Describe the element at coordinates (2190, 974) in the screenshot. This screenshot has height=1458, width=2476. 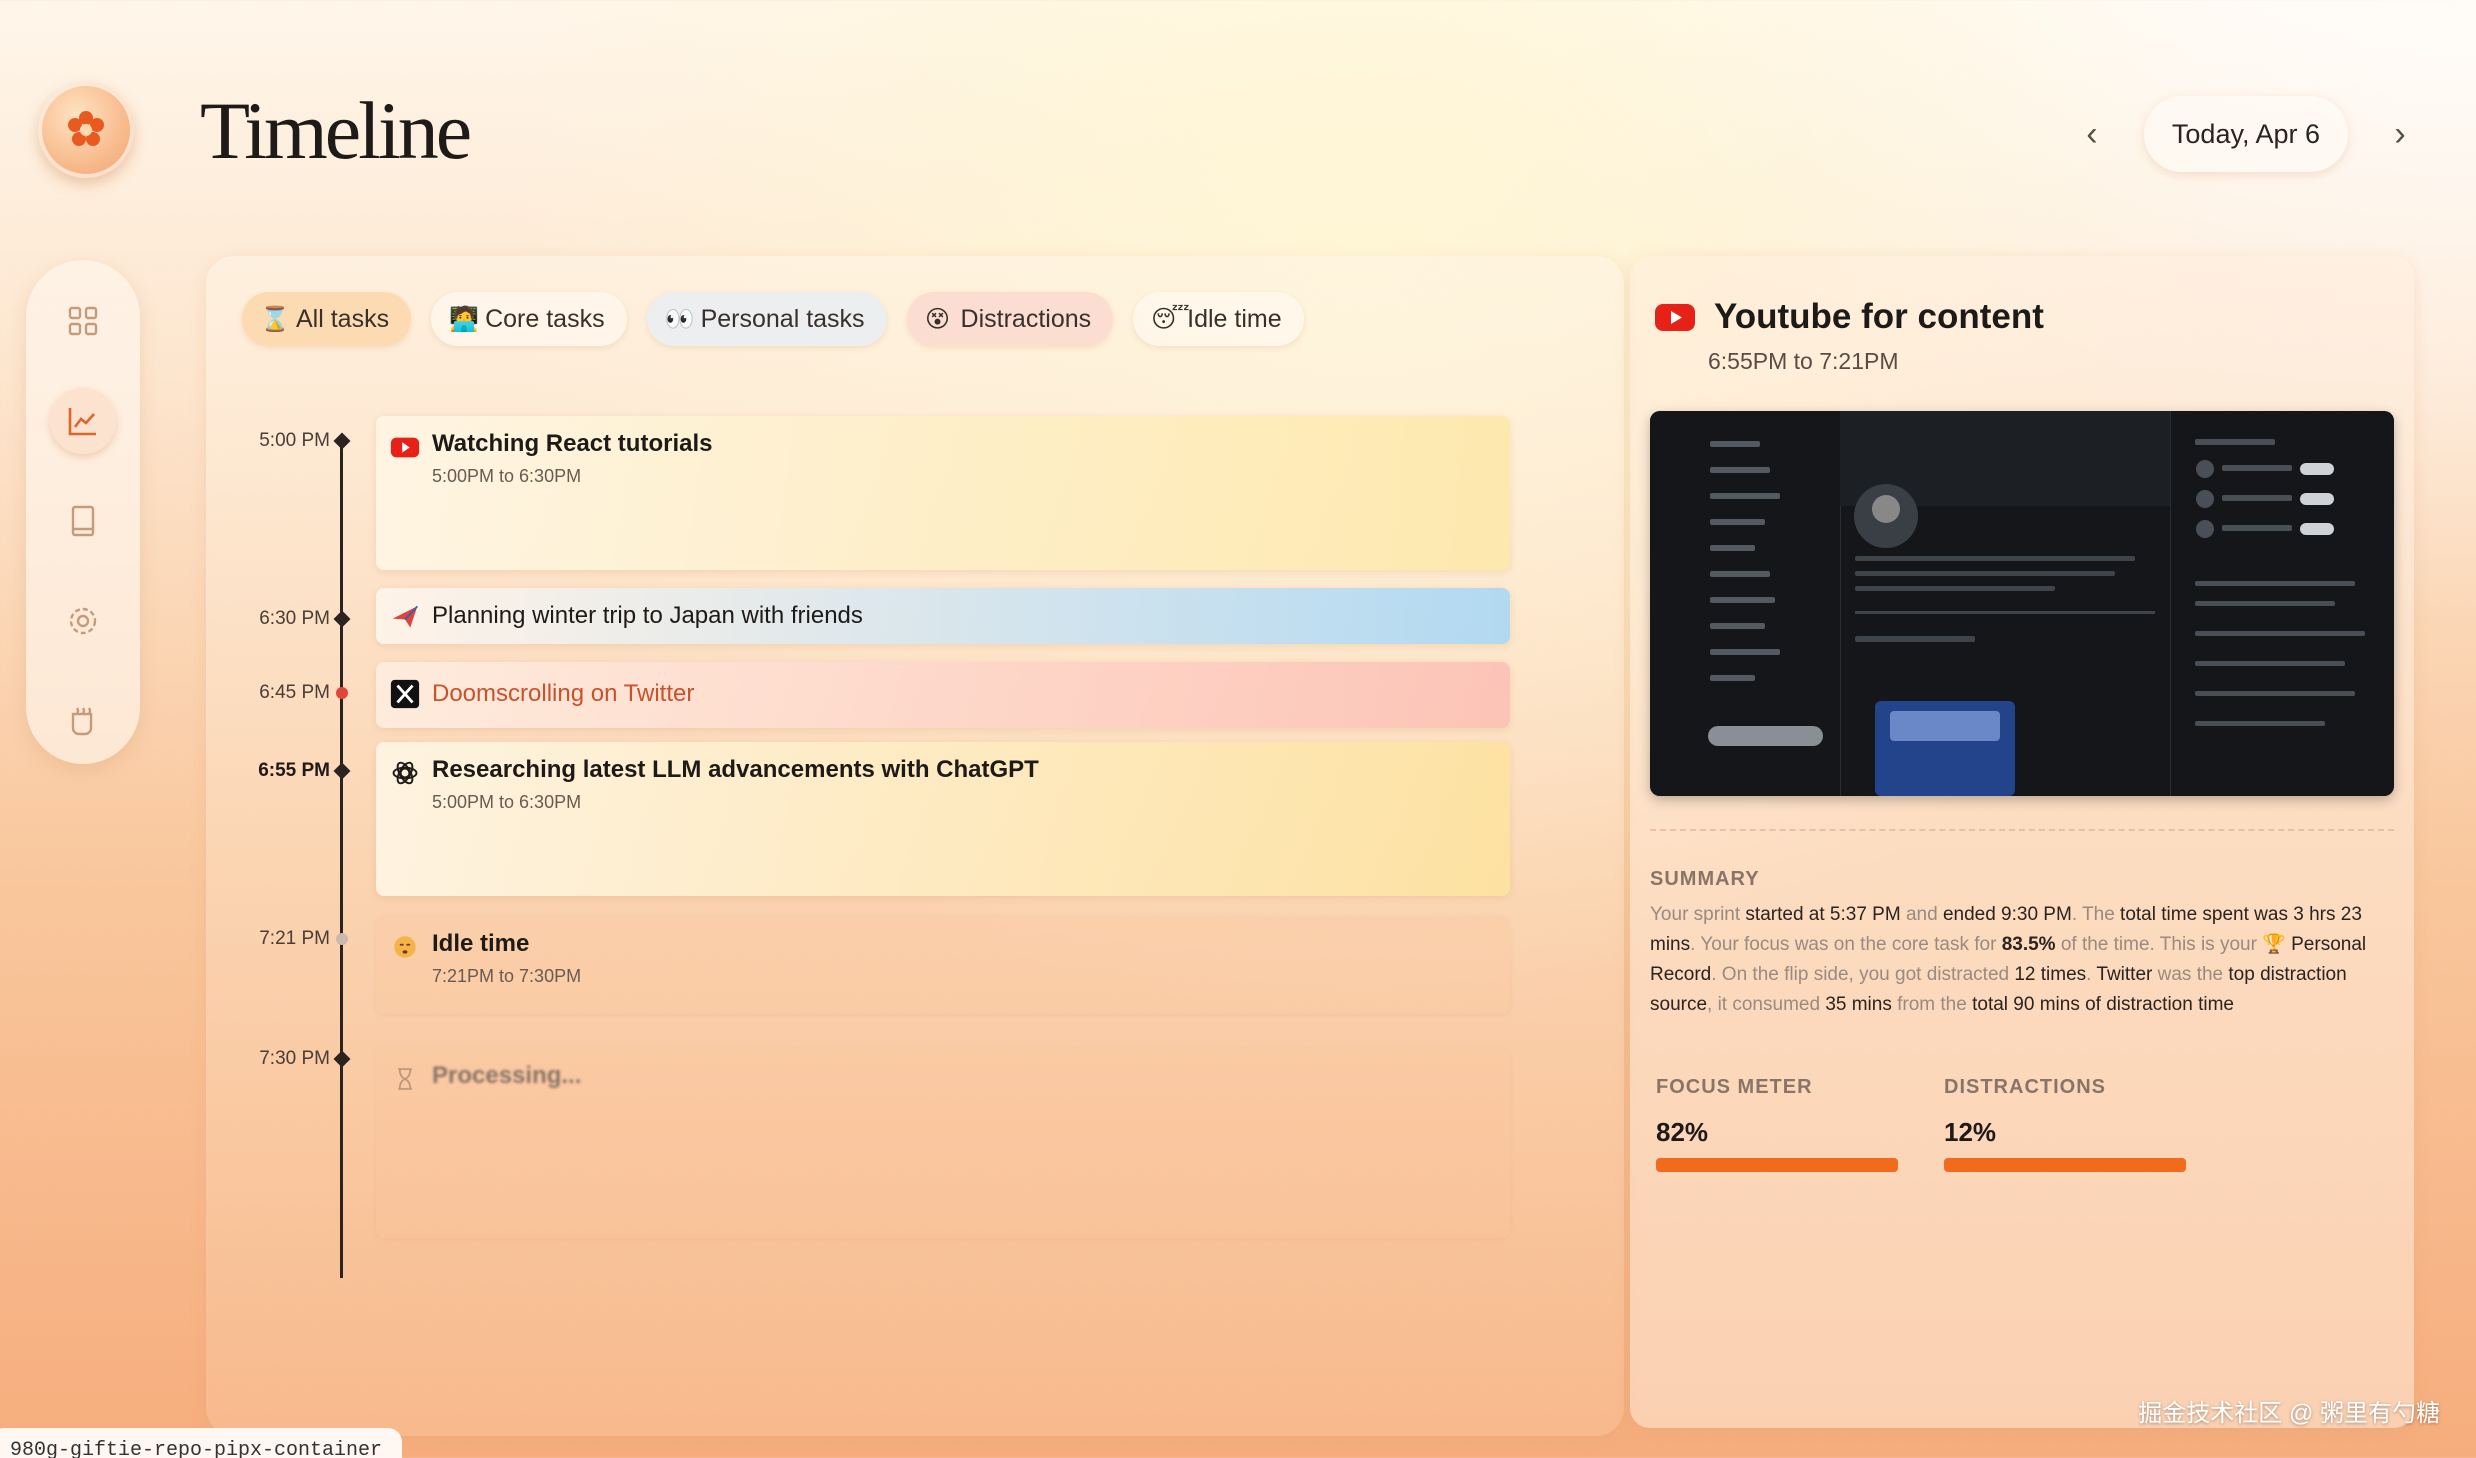
I see `summary-fragment: was the` at that location.